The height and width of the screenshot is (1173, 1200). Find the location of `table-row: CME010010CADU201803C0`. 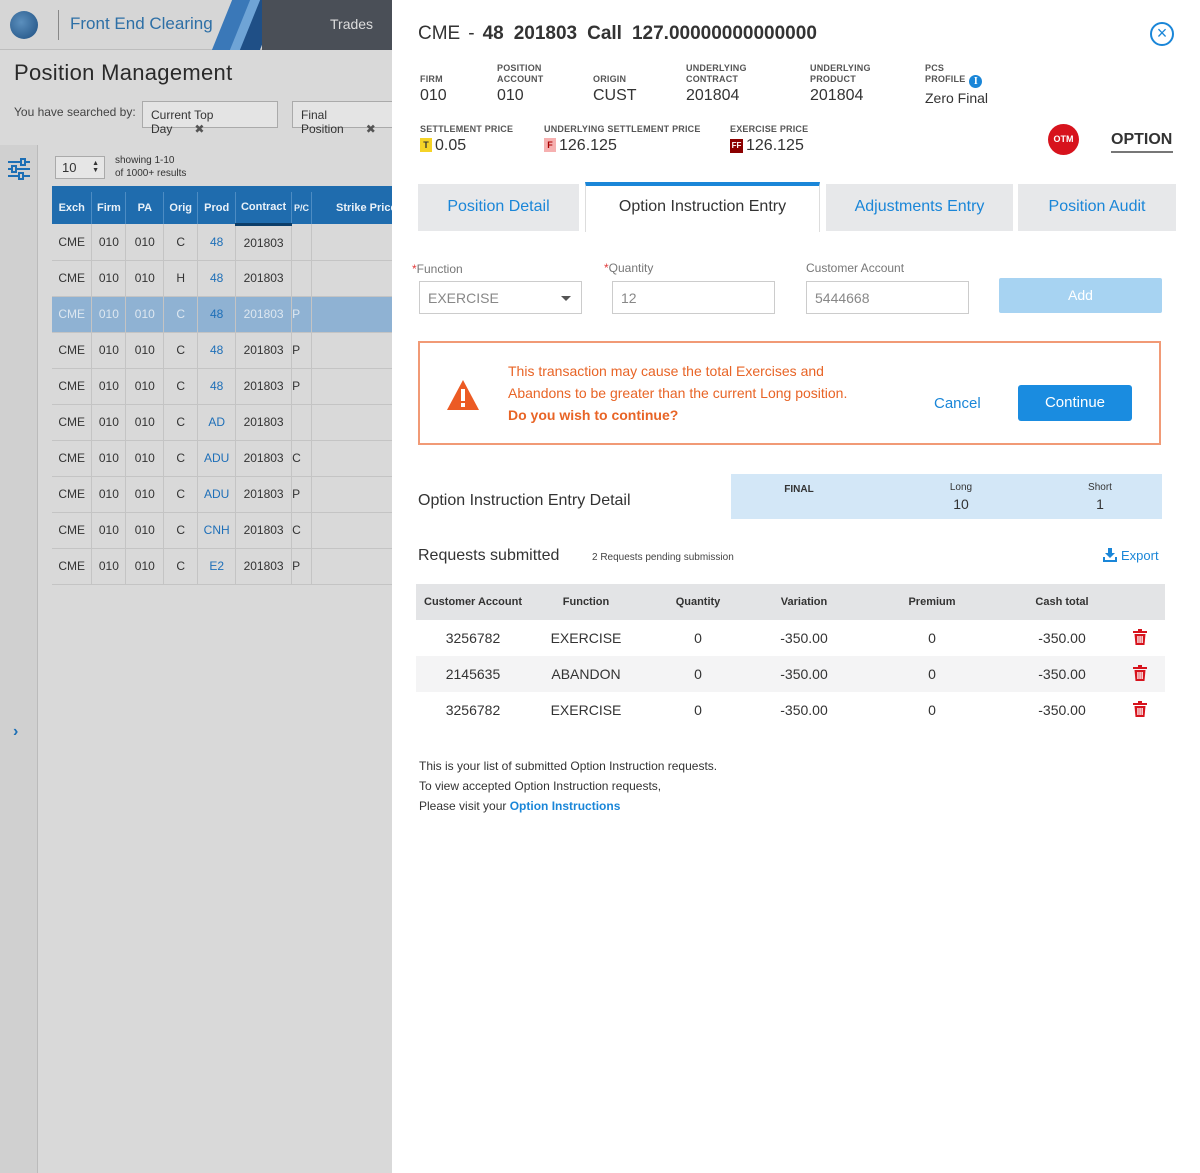

table-row: CME010010CADU201803C0 is located at coordinates (222, 458).